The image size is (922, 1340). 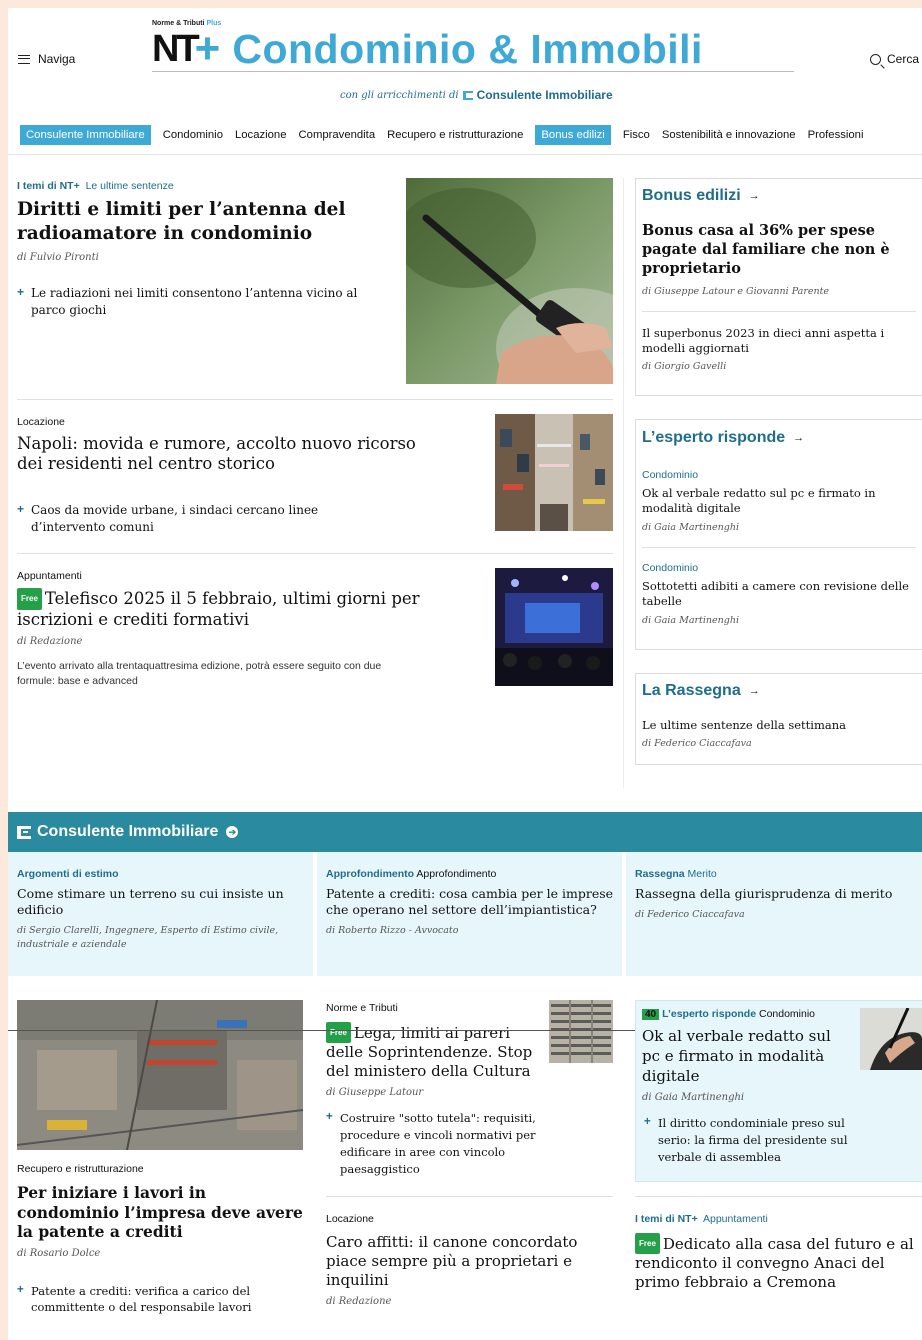 What do you see at coordinates (787, 1014) in the screenshot?
I see `card-kicker-text: Condominio` at bounding box center [787, 1014].